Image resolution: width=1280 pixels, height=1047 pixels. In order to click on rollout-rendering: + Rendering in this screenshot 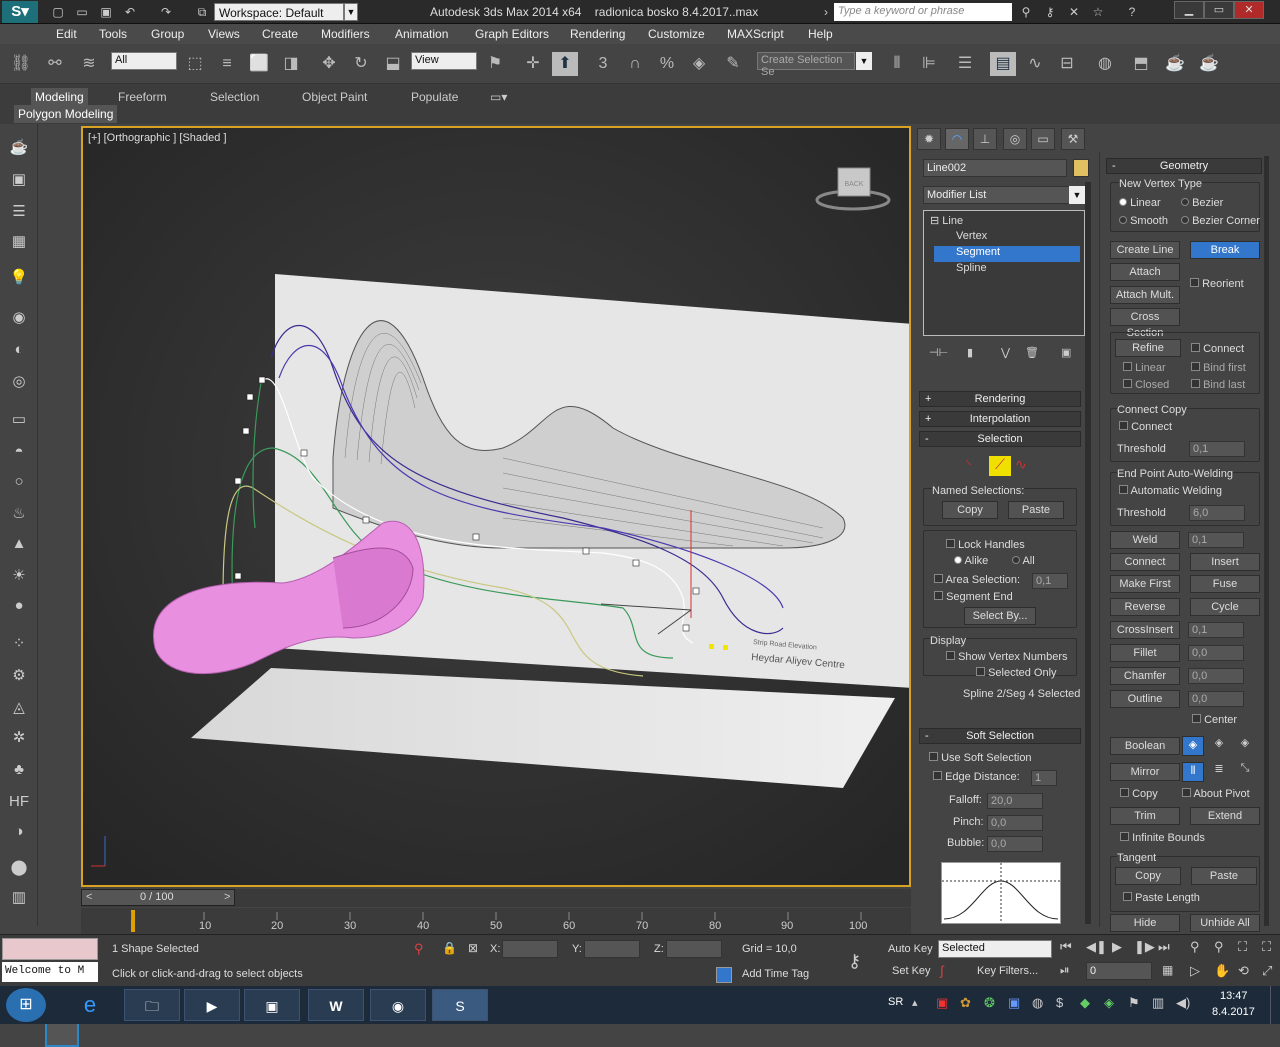, I will do `click(1000, 399)`.